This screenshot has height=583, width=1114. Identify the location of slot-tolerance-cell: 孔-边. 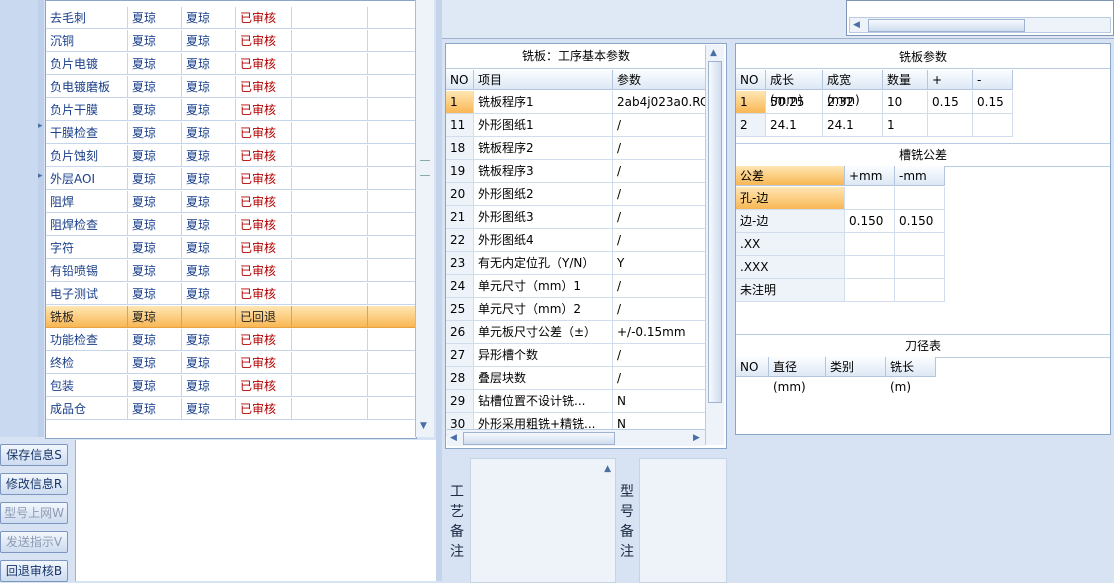
(790, 198).